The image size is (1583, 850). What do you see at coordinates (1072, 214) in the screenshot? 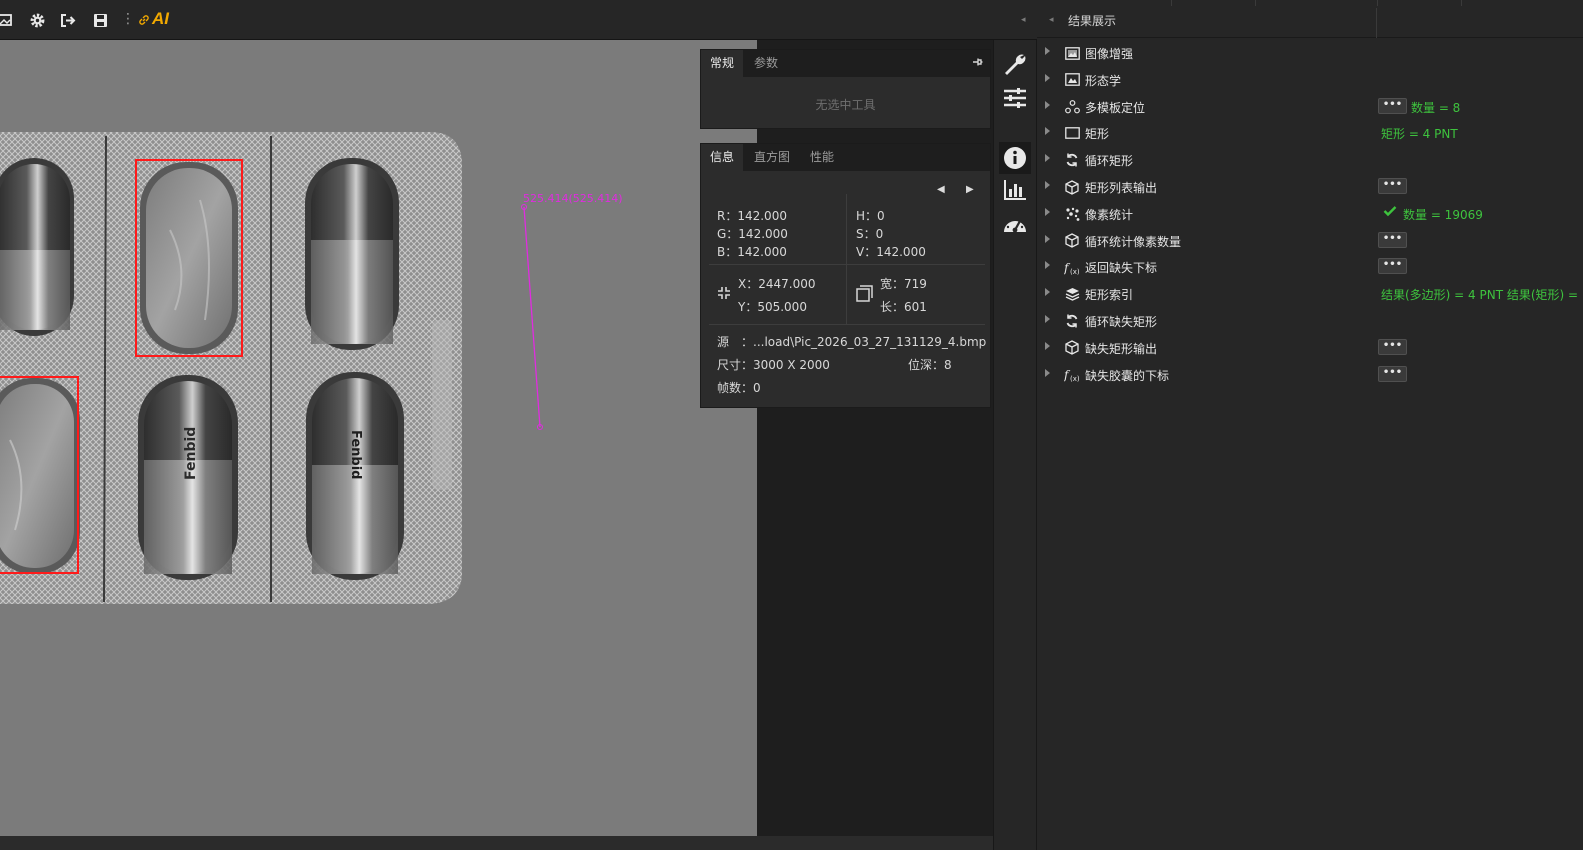
I see `pixel-stats-icon` at bounding box center [1072, 214].